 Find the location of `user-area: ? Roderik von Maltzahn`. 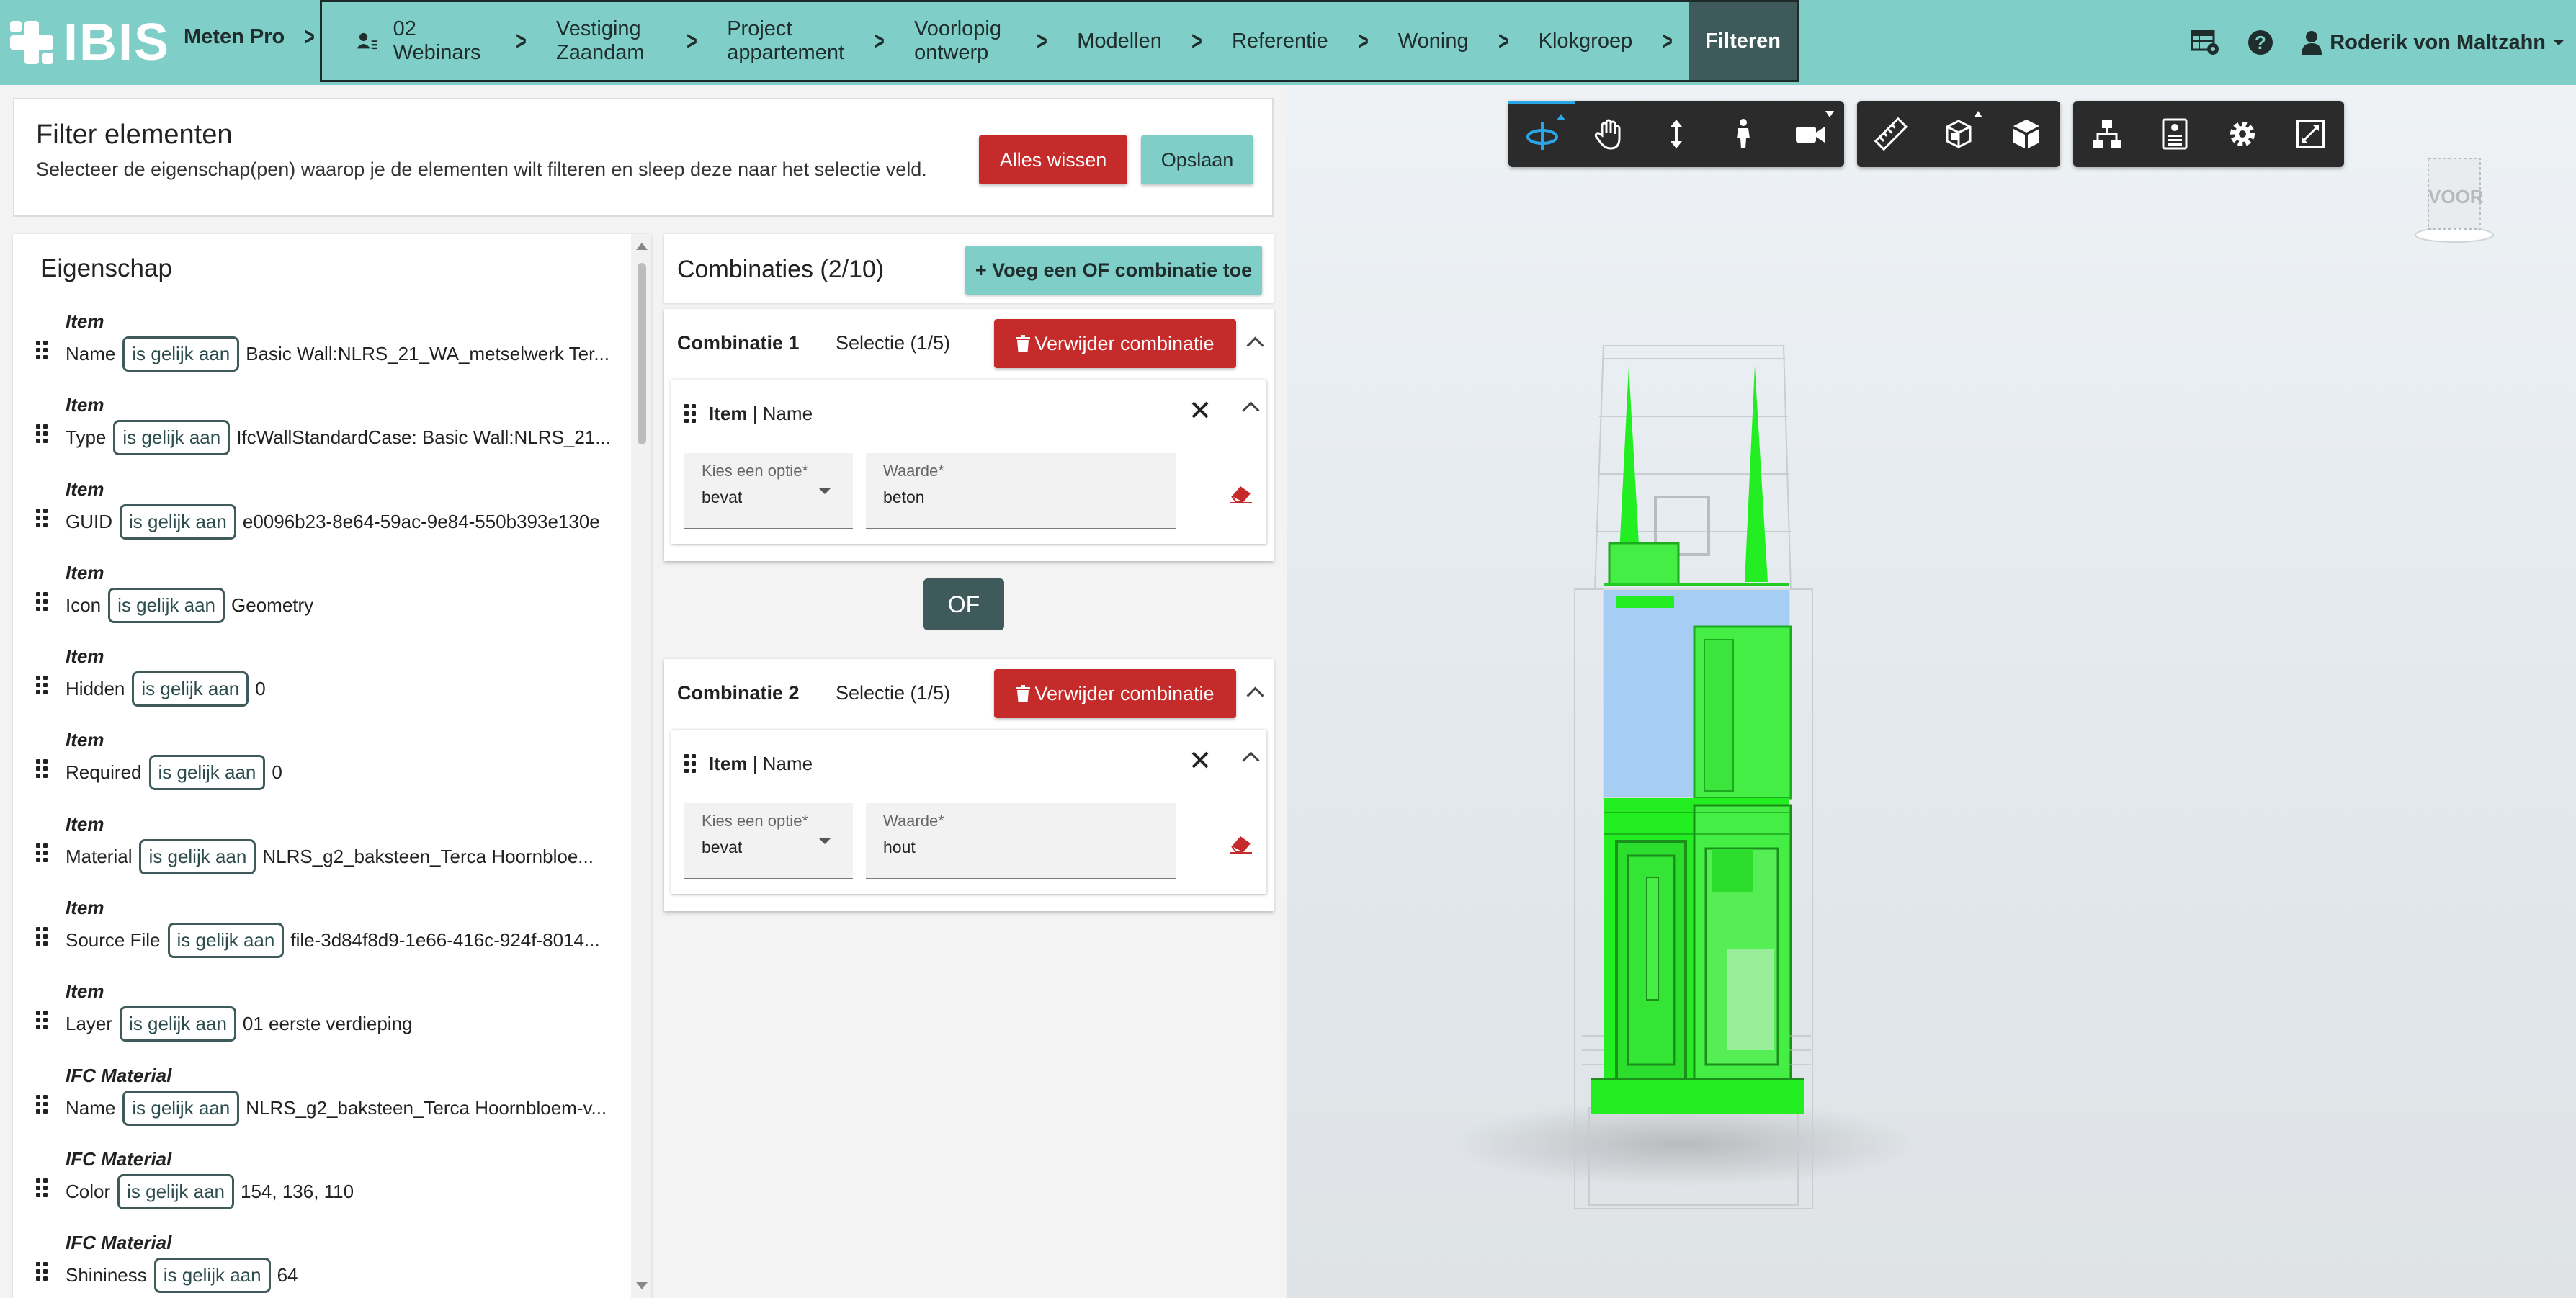

user-area: ? Roderik von Maltzahn is located at coordinates (2377, 42).